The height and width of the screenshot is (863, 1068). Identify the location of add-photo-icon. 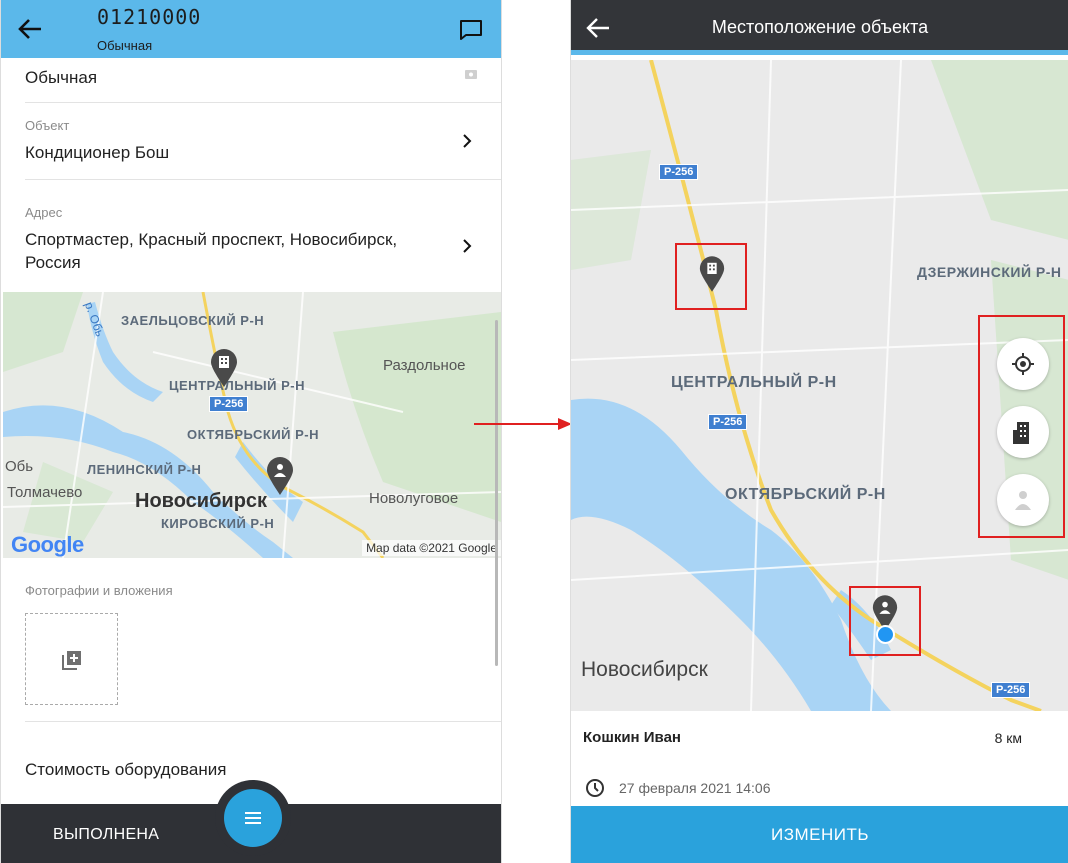
(71, 660).